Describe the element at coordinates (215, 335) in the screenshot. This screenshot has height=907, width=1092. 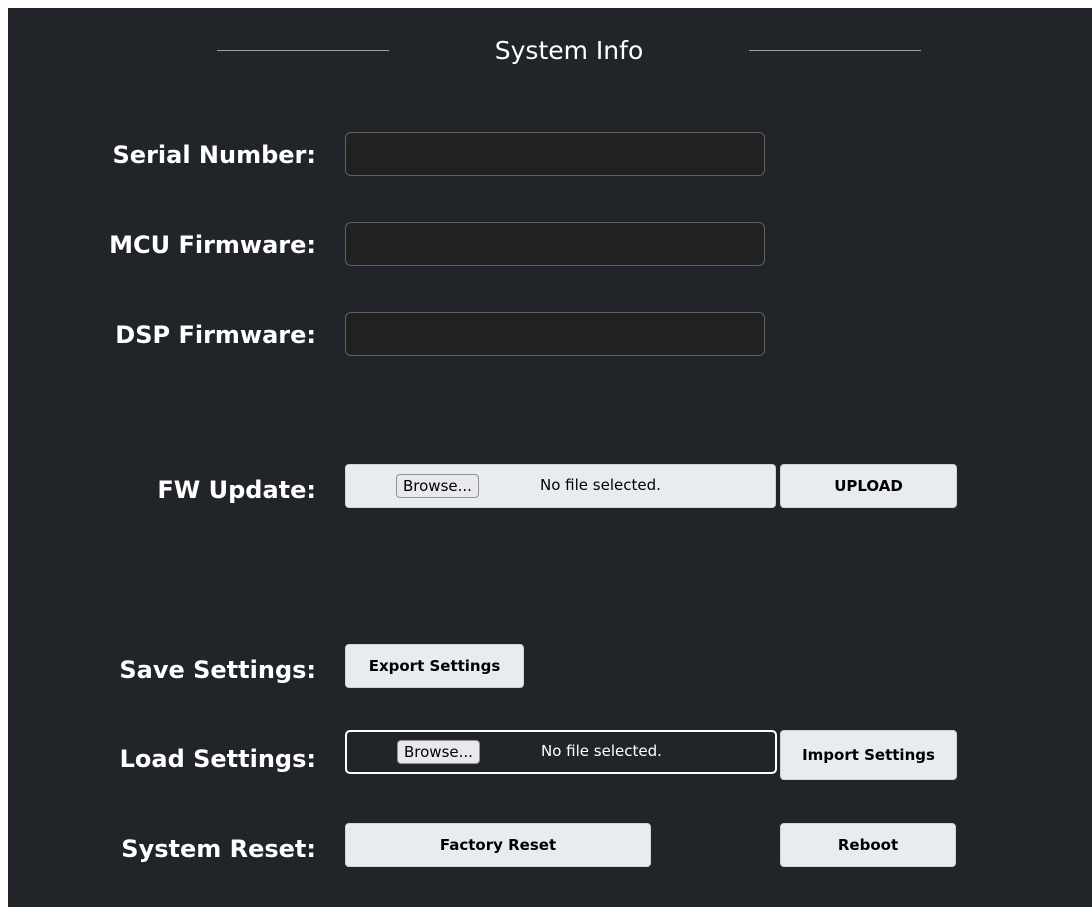
I see `dsp-firmware-label: DSP Firmware:` at that location.